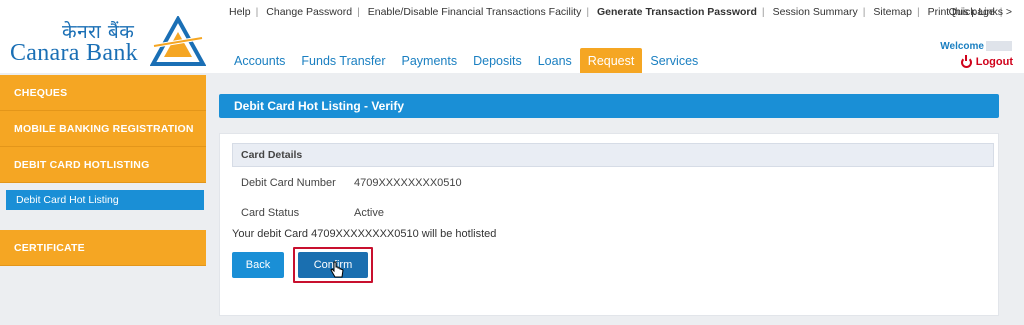 This screenshot has width=1024, height=325. What do you see at coordinates (609, 106) in the screenshot?
I see `page-title-bar: Debit Card Hot Listing - Verify` at bounding box center [609, 106].